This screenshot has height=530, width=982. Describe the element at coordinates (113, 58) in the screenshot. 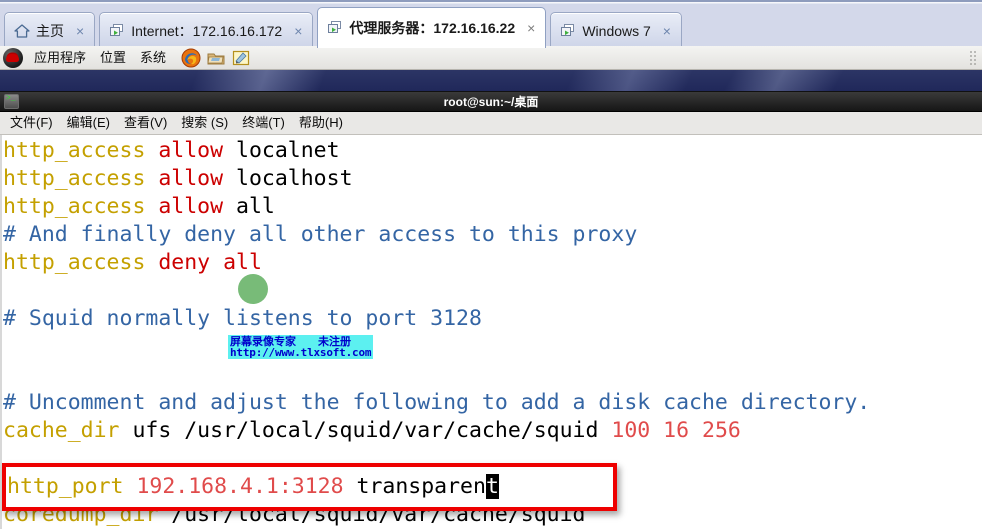

I see `gnome-menu-item-1: 位置` at that location.